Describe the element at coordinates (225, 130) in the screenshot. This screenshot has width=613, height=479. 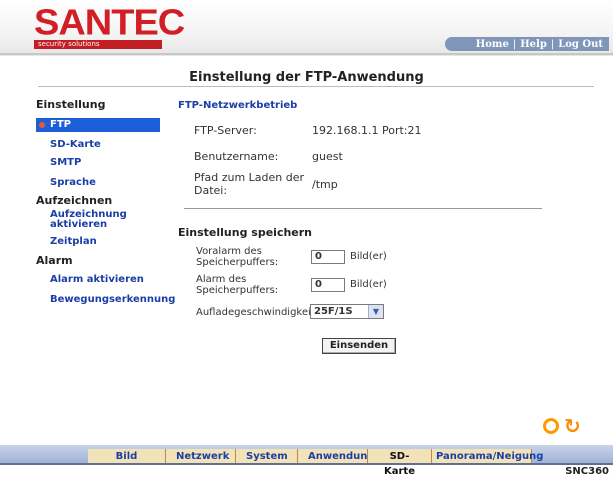
I see `ftp-server-label: FTP-Server:` at that location.